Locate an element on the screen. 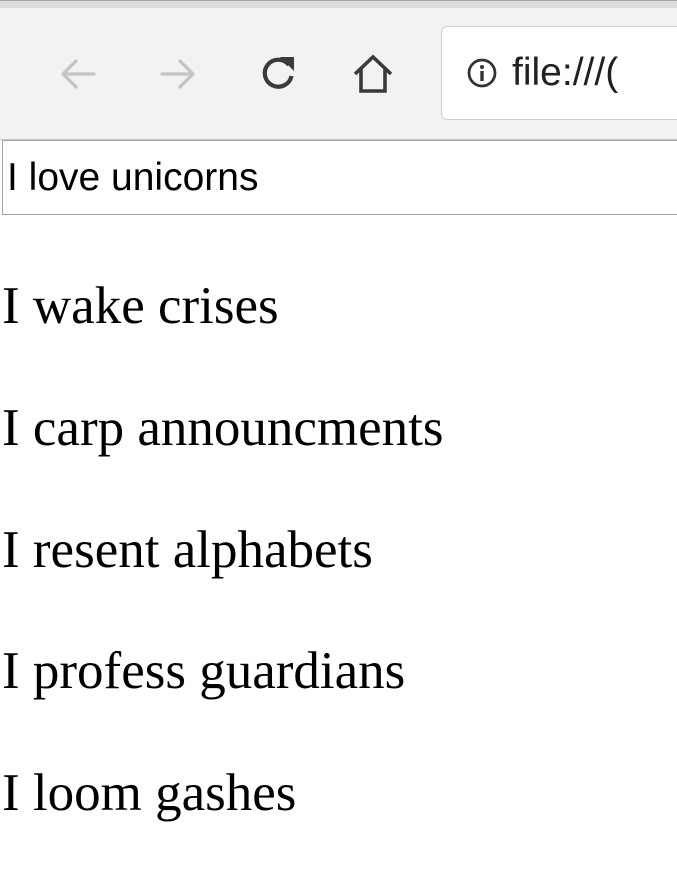  home-button is located at coordinates (373, 74).